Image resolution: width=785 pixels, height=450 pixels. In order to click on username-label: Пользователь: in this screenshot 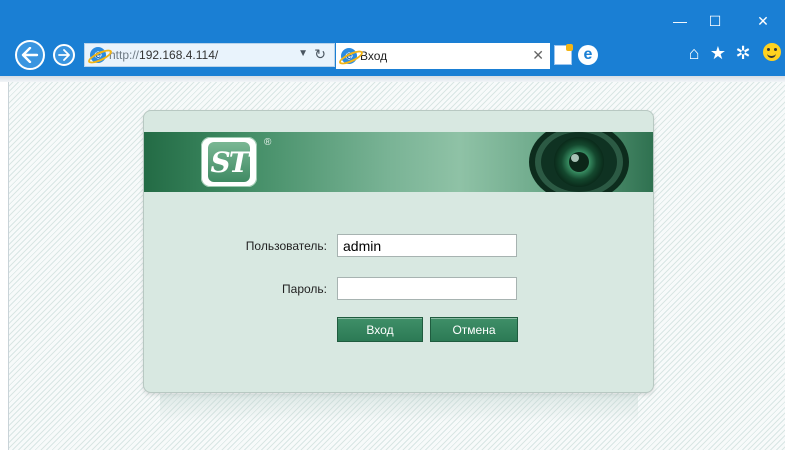, I will do `click(286, 246)`.